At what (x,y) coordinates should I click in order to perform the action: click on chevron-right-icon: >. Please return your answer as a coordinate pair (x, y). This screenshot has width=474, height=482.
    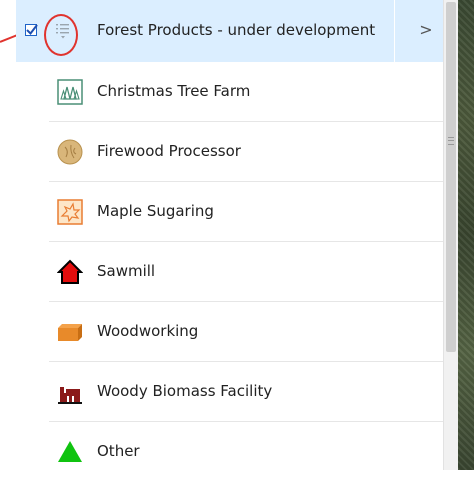
    Looking at the image, I should click on (426, 30).